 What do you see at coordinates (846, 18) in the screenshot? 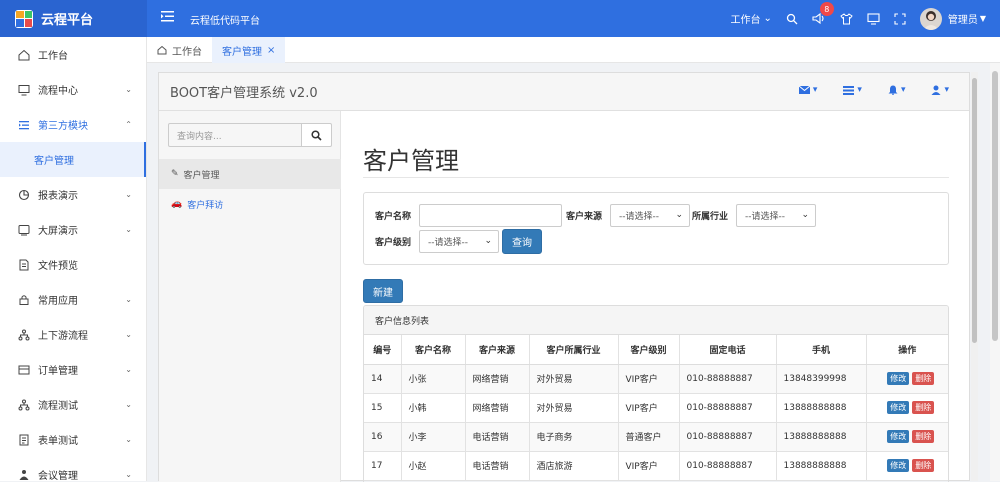
I see `shirt-icon` at bounding box center [846, 18].